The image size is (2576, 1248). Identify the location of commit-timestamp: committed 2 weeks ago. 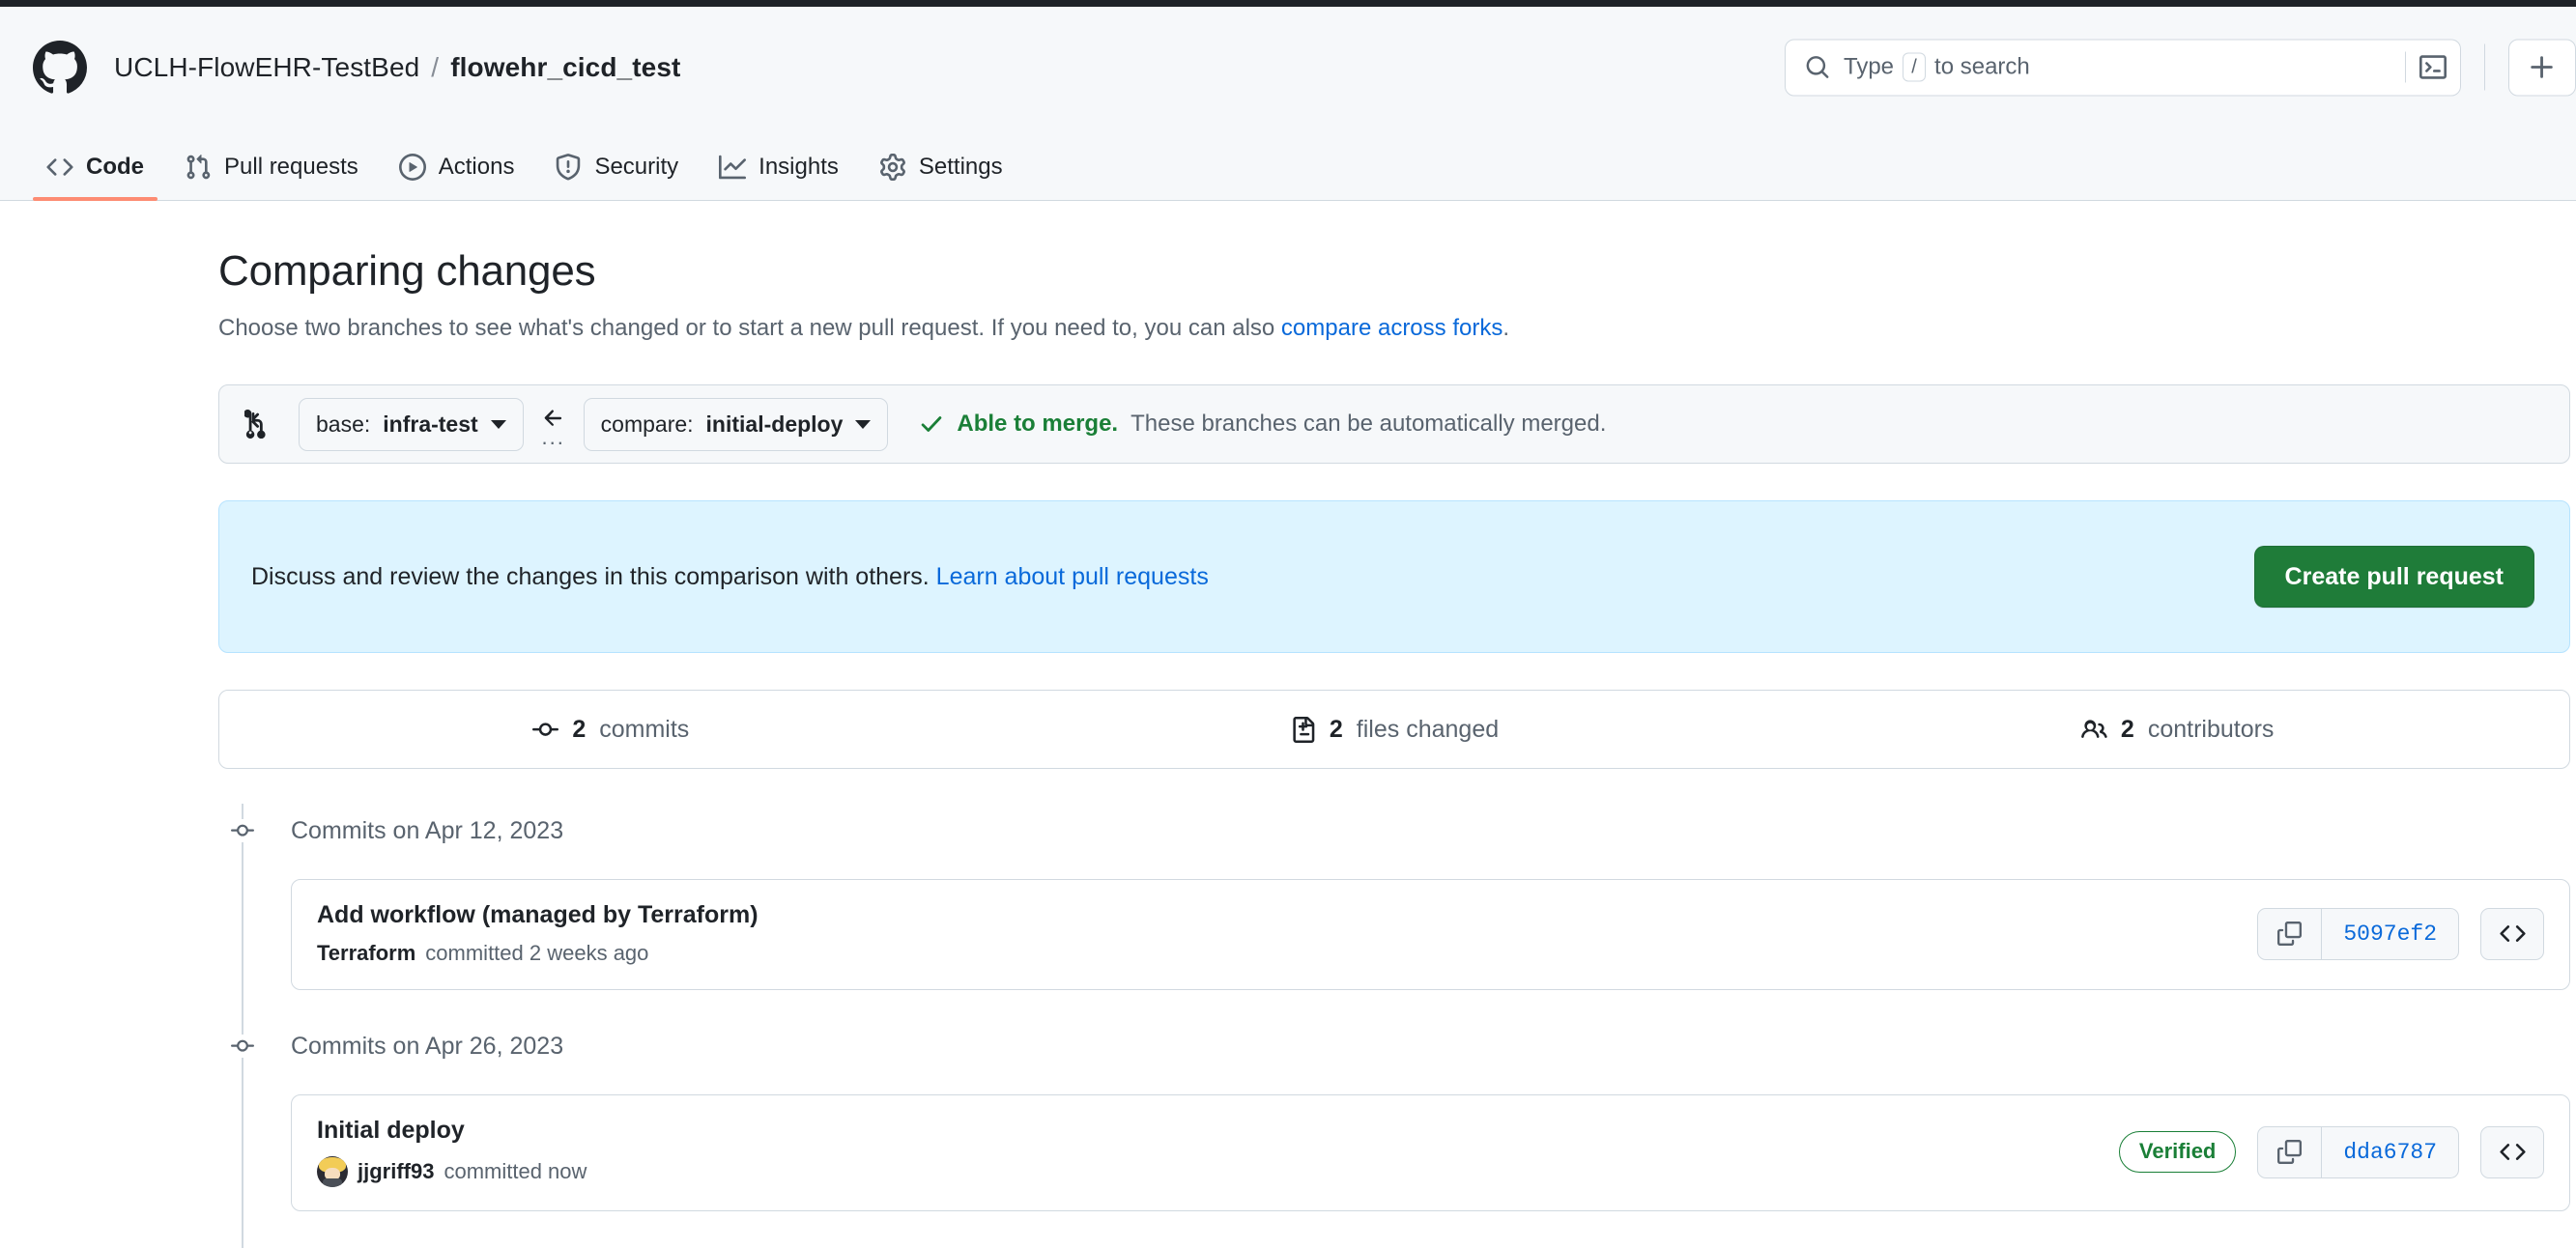
(537, 953).